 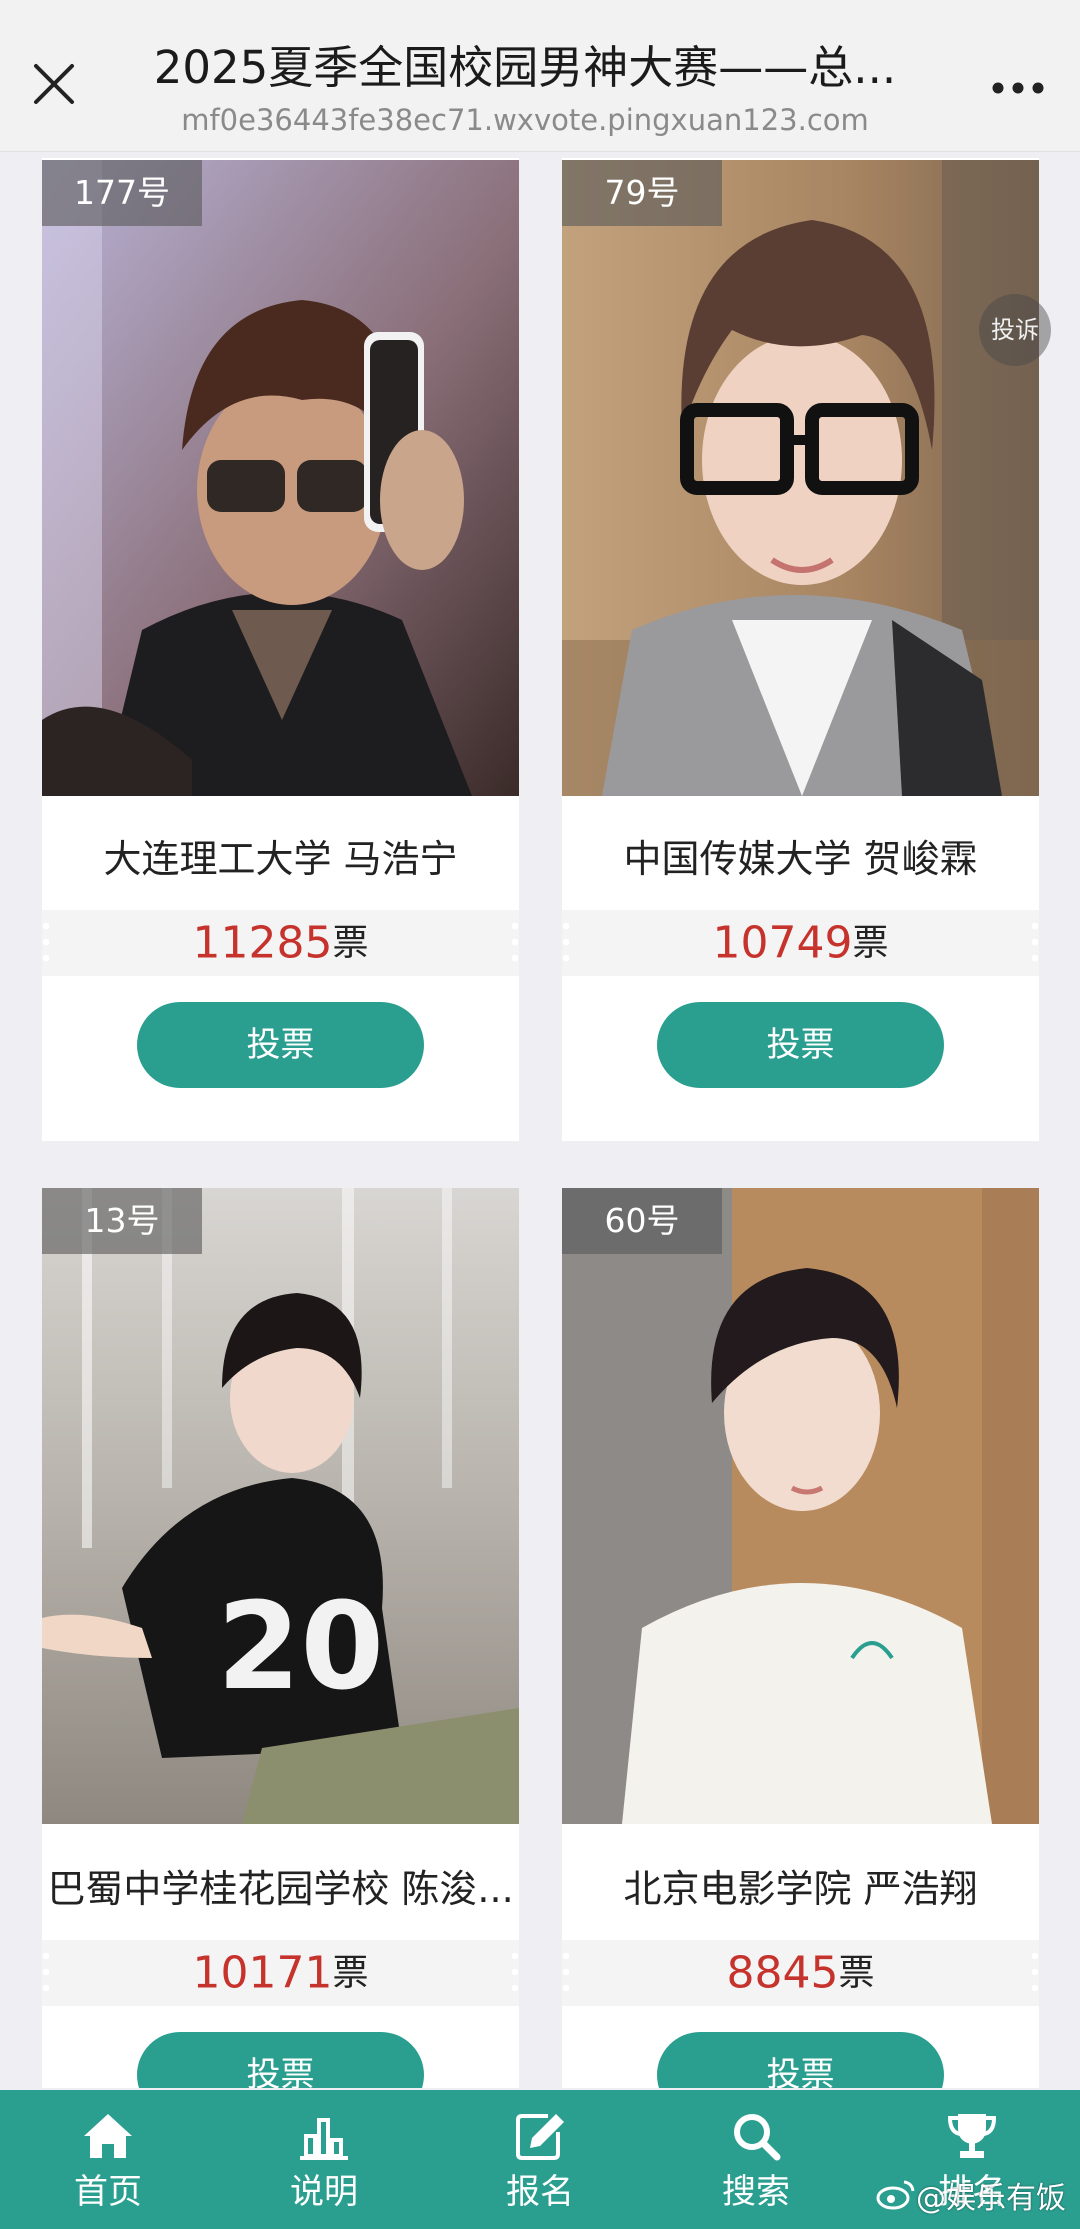 What do you see at coordinates (1015, 330) in the screenshot?
I see `complain-button: 投诉` at bounding box center [1015, 330].